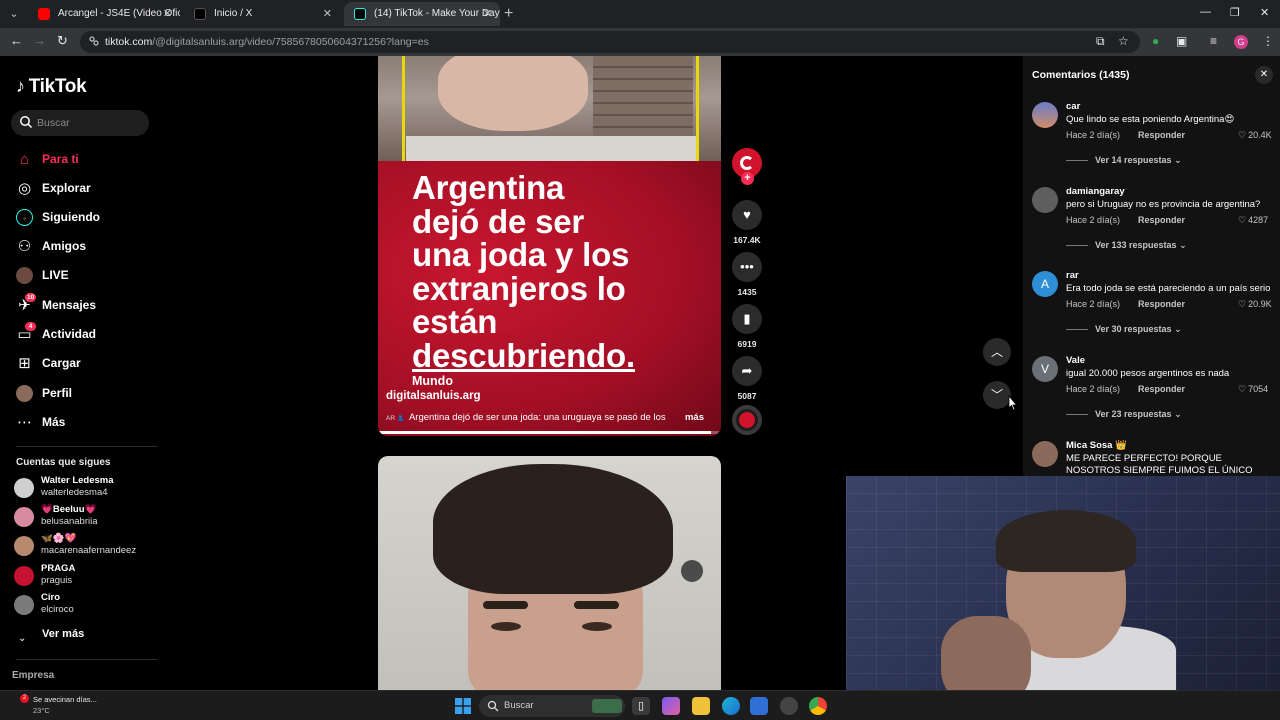 The height and width of the screenshot is (720, 1280). Describe the element at coordinates (1268, 41) in the screenshot. I see `browser-menu-icon: ⋮` at that location.